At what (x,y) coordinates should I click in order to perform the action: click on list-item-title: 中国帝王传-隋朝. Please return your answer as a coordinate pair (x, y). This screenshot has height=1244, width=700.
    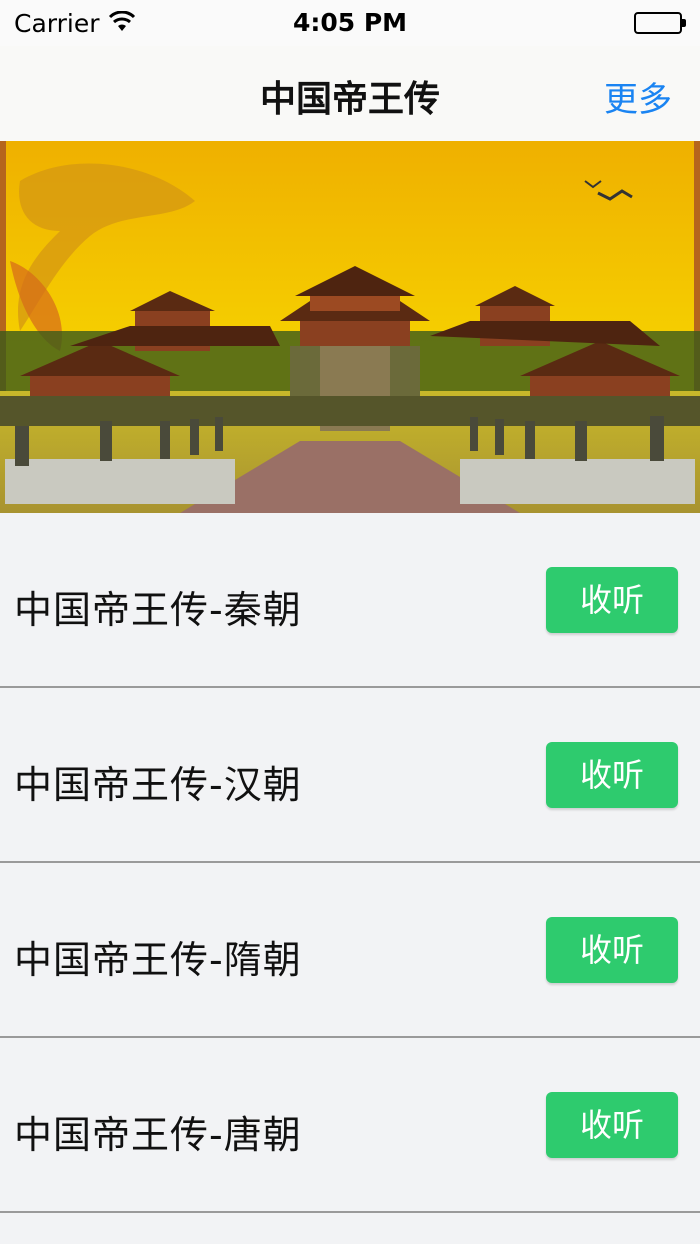
    Looking at the image, I should click on (158, 960).